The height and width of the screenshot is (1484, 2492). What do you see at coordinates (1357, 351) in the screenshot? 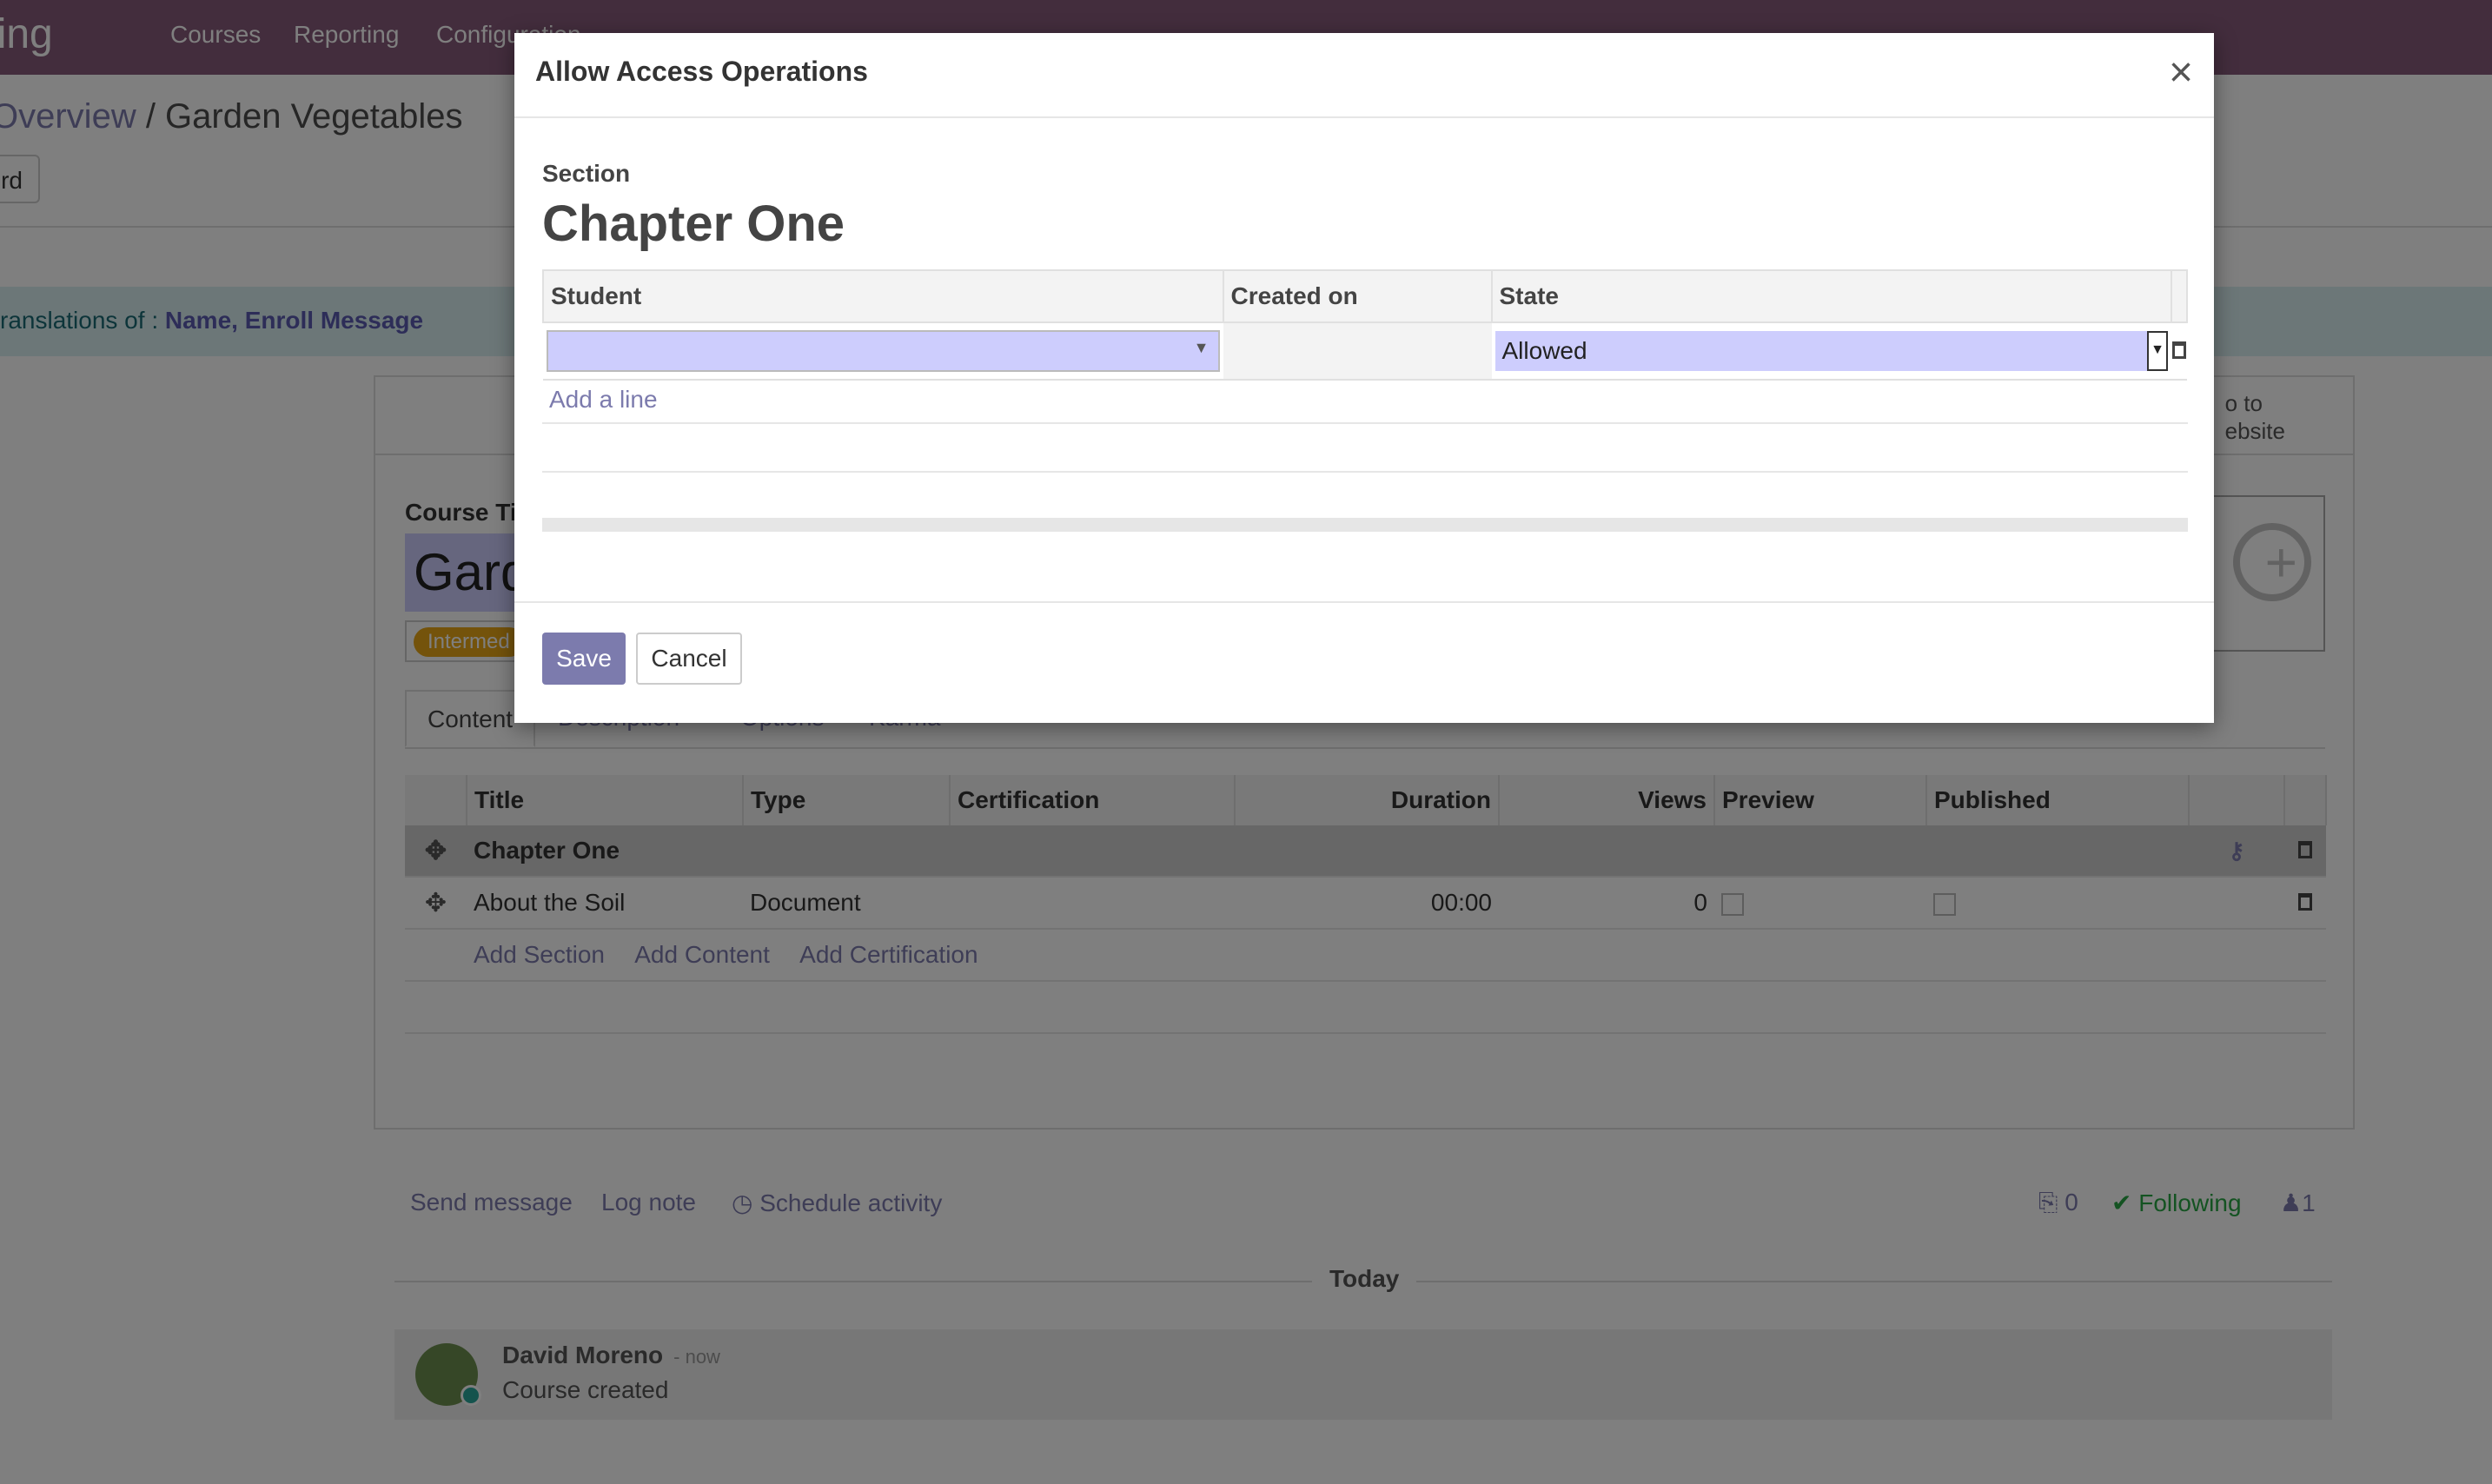
I see `created-on-cell` at bounding box center [1357, 351].